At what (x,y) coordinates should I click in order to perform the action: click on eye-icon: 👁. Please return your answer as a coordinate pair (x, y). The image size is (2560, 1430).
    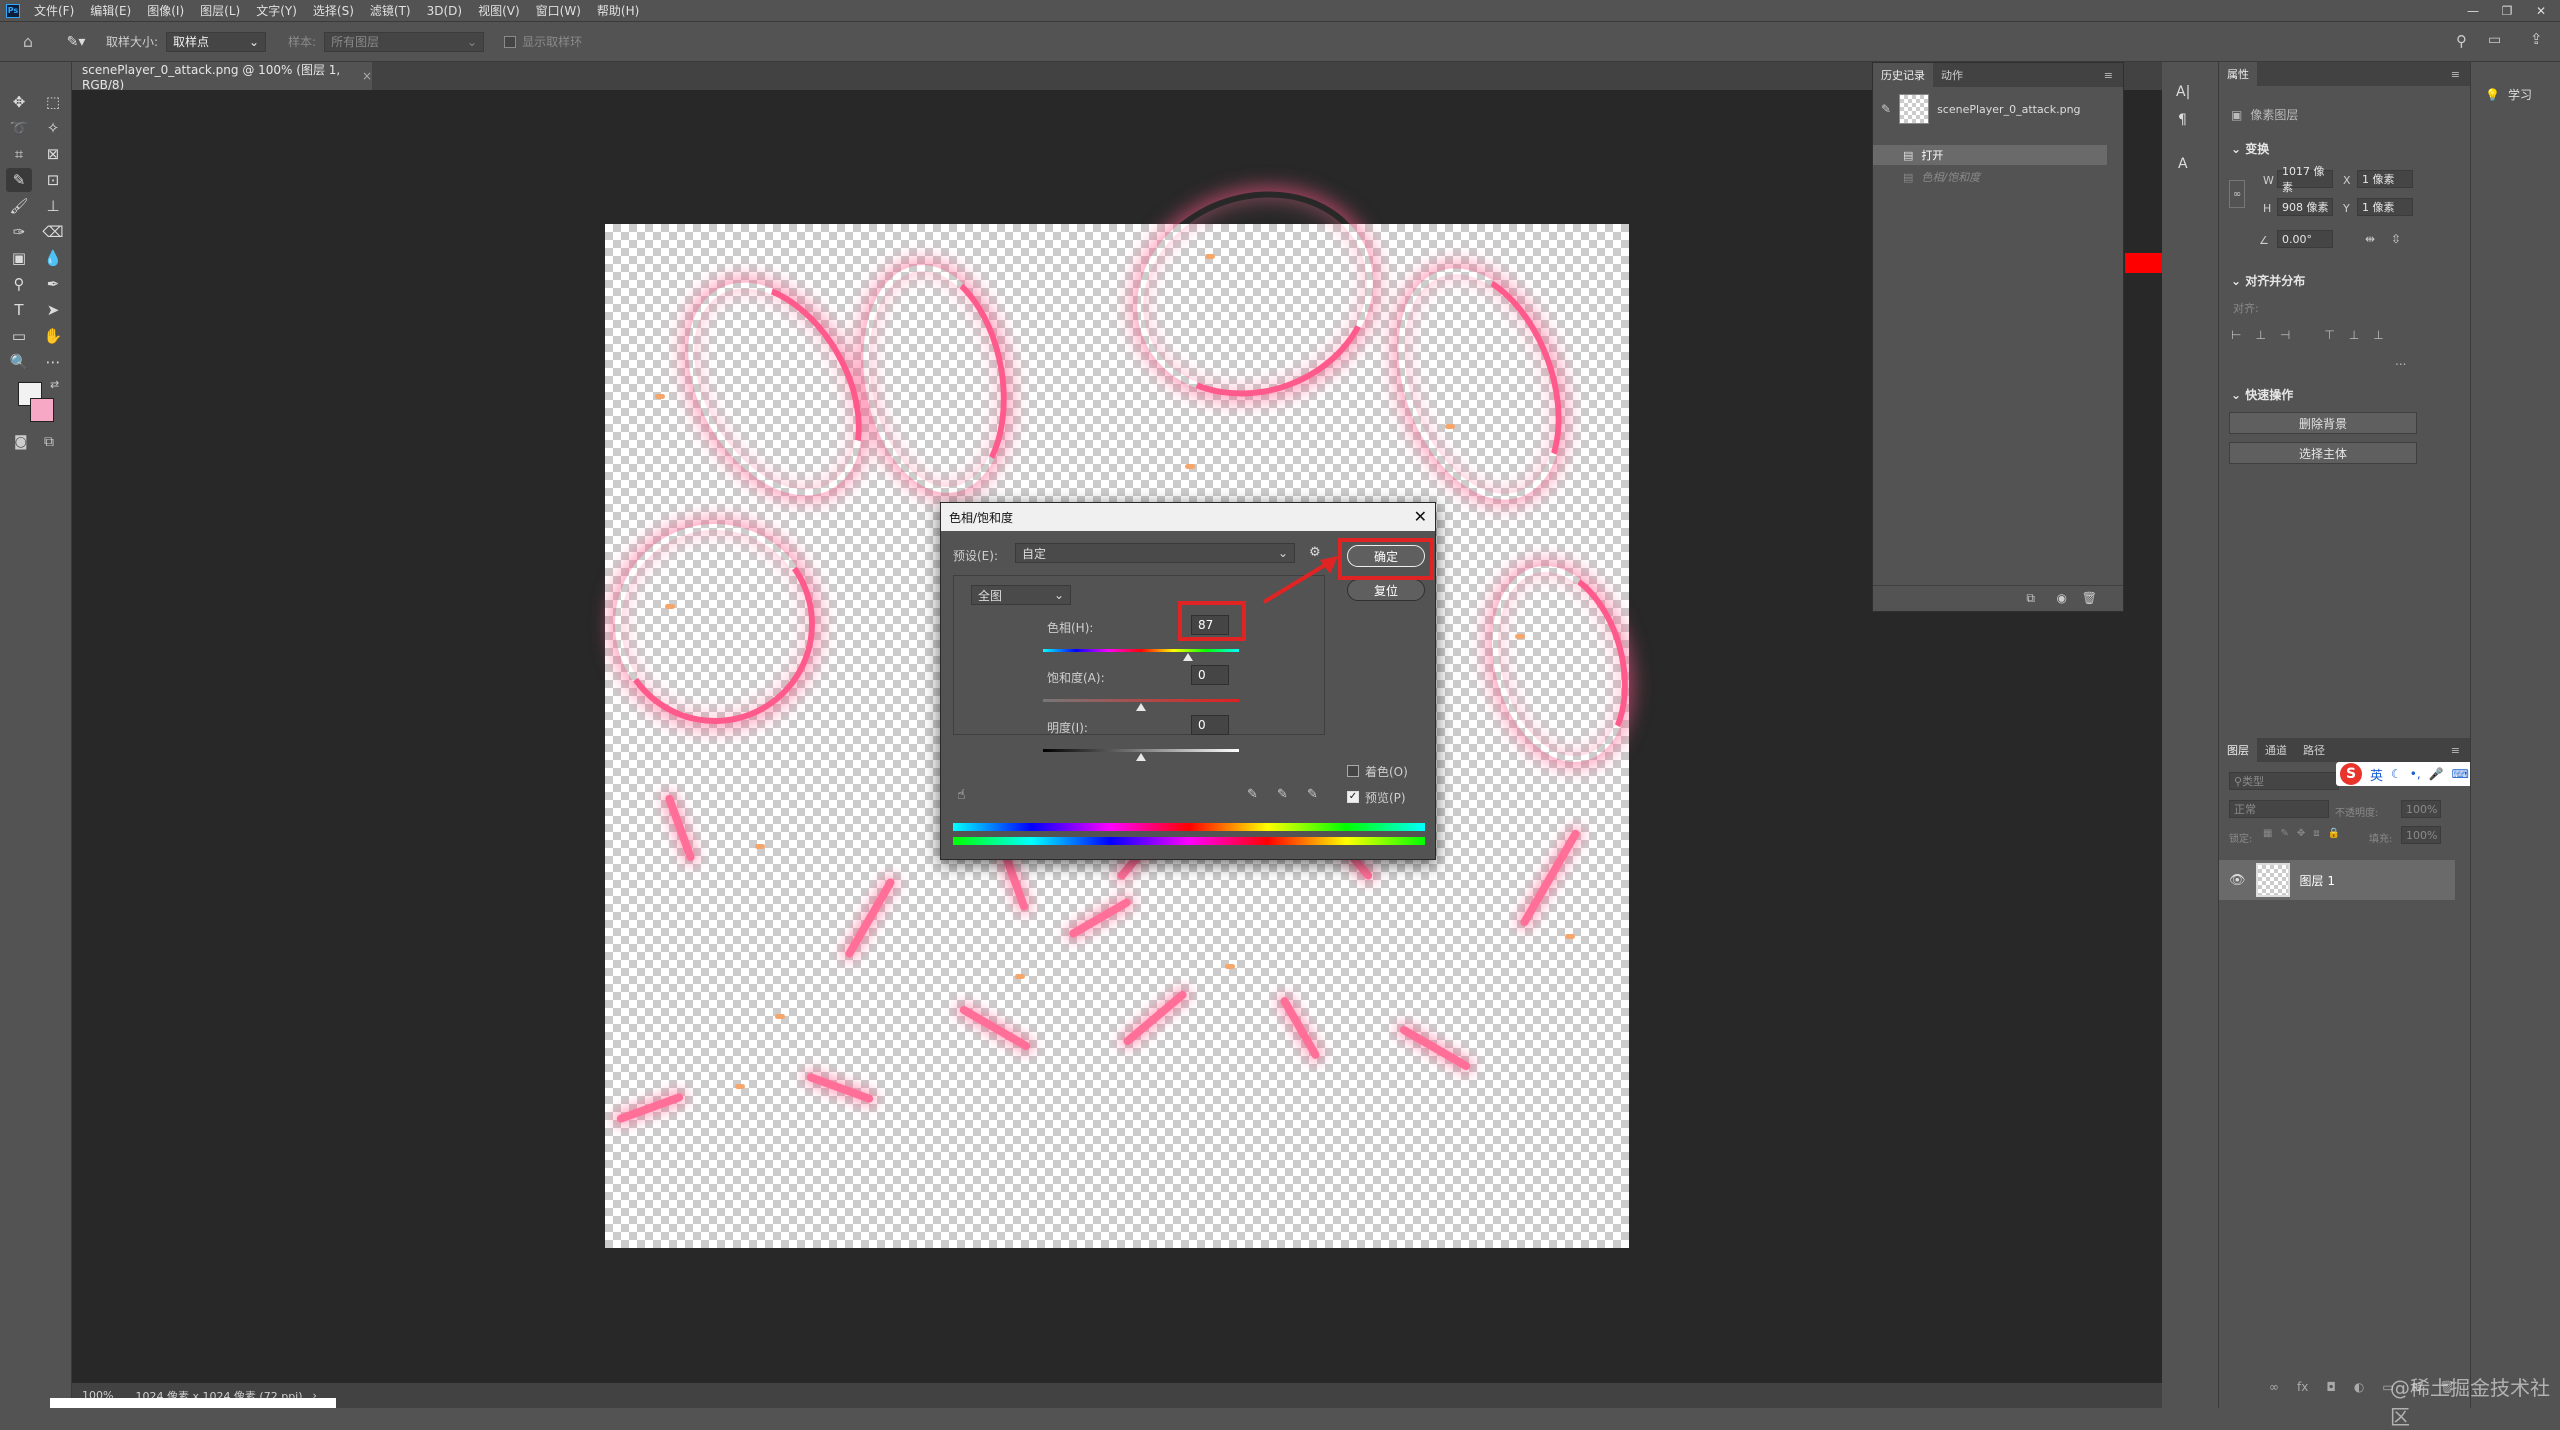
    Looking at the image, I should click on (2237, 880).